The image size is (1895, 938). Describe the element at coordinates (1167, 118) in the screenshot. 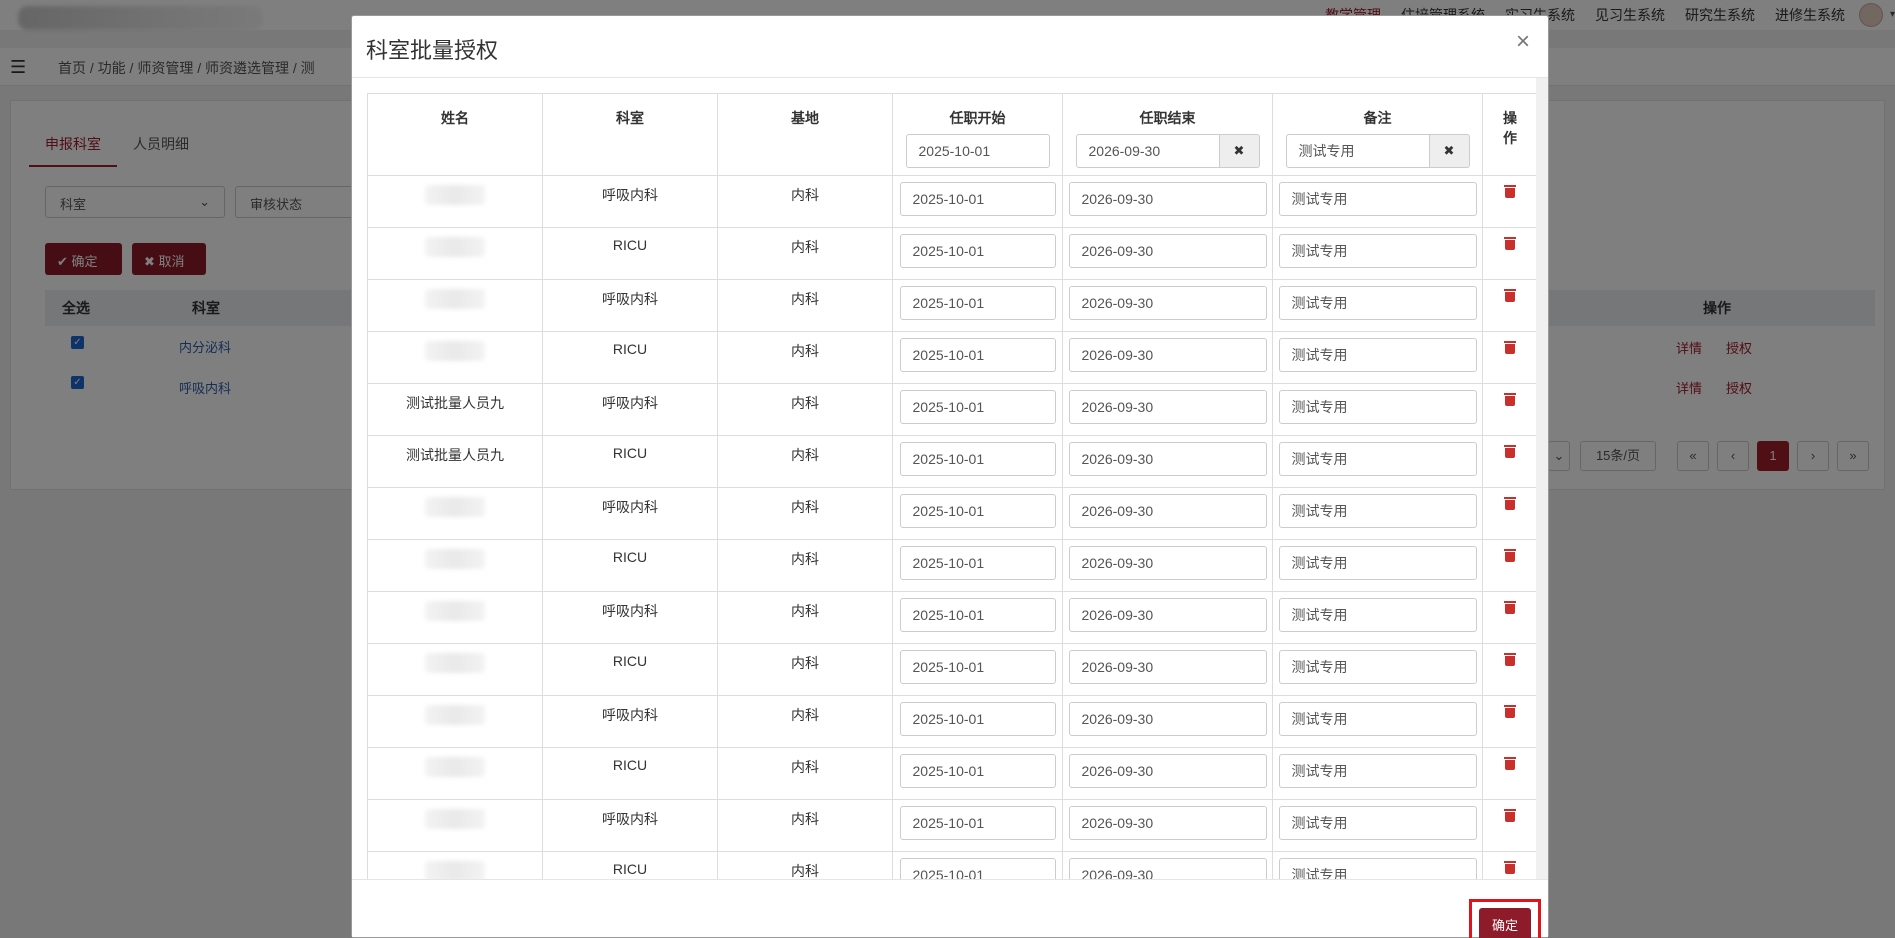

I see `end-header-label: 任职结束` at that location.